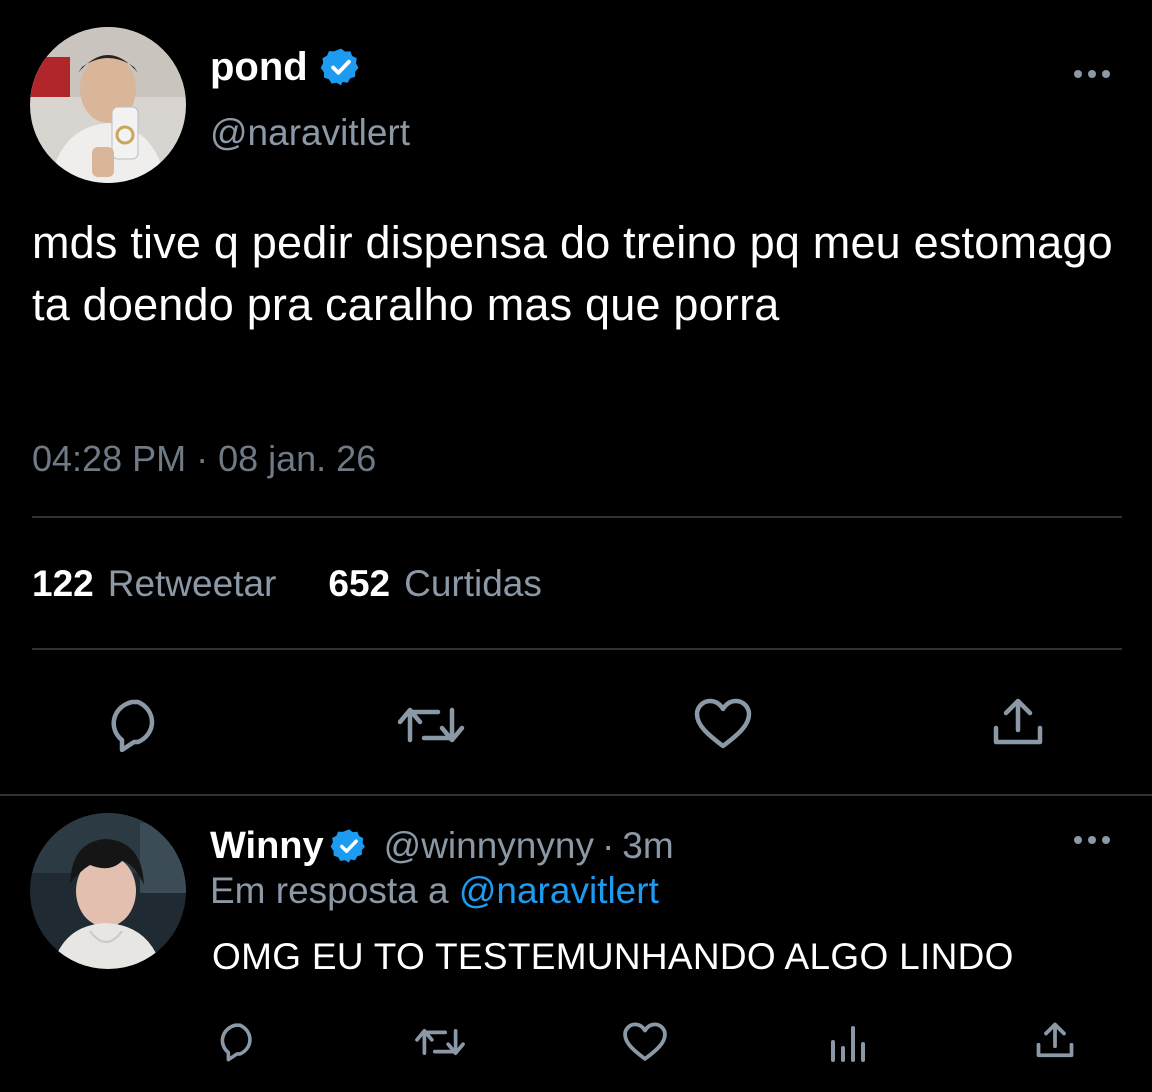 This screenshot has height=1092, width=1152. What do you see at coordinates (329, 890) in the screenshot?
I see `reply-prefix: Em resposta a` at bounding box center [329, 890].